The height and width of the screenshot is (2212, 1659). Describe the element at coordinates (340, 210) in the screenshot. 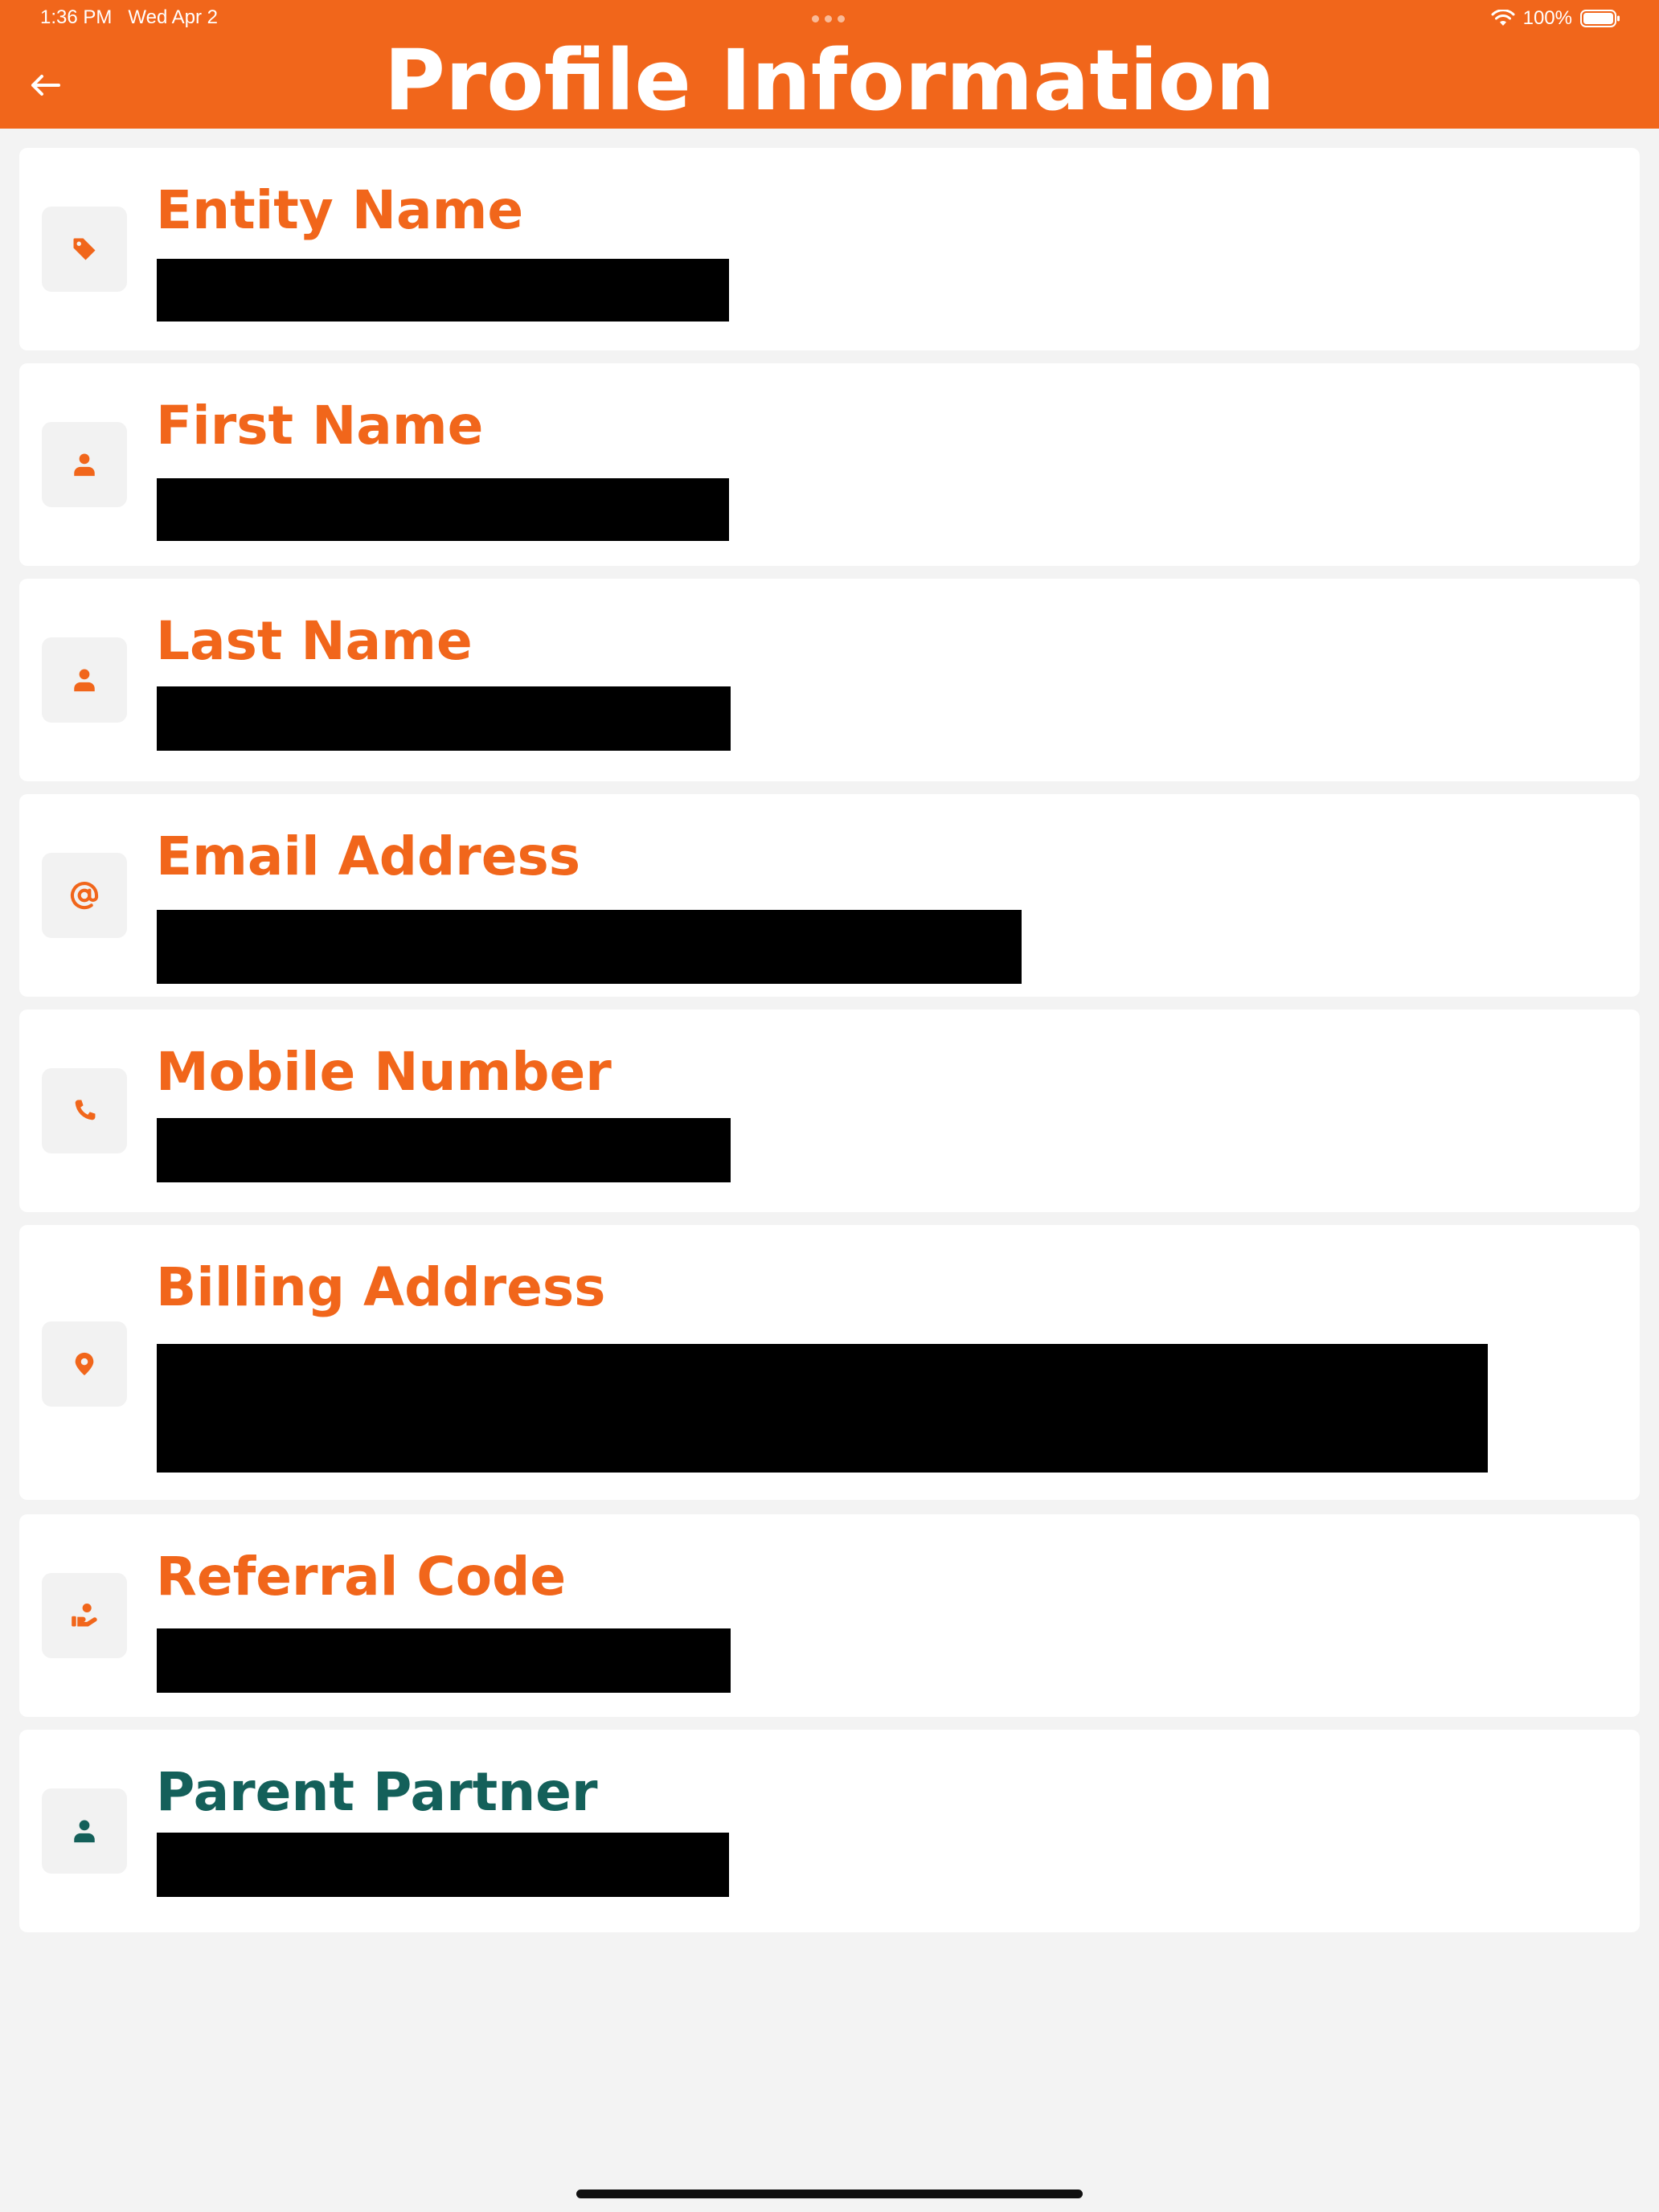

I see `entity-name-label: Entity Name` at that location.